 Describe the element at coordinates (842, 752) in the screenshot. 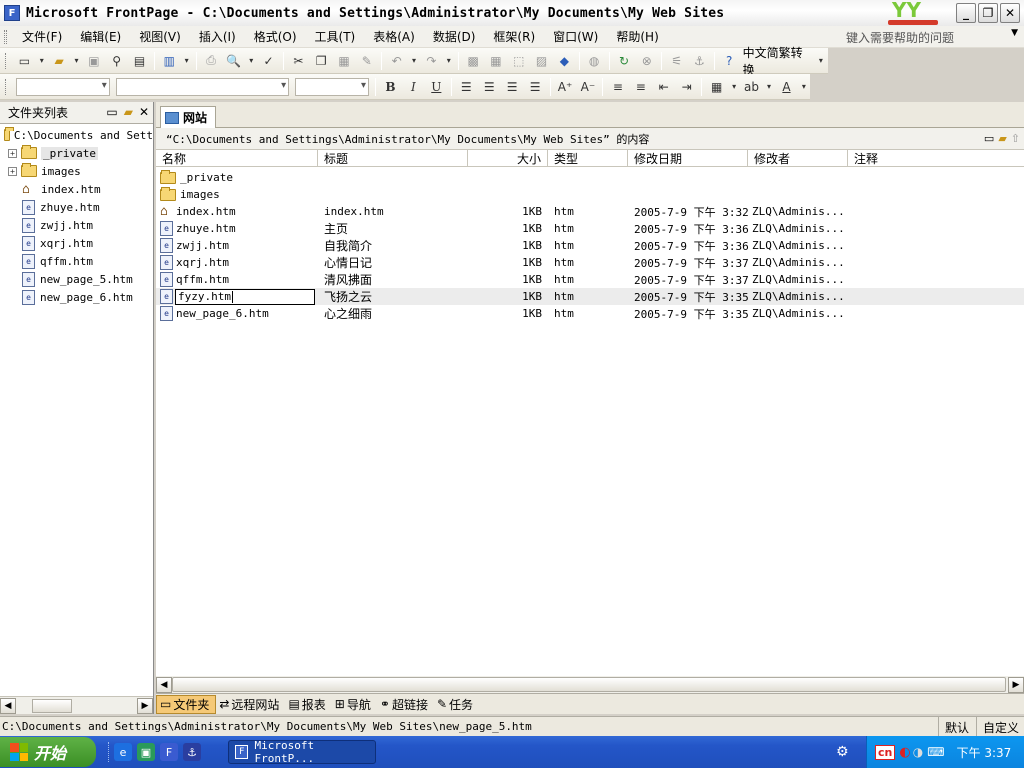

I see `network-icon: ⚙` at that location.